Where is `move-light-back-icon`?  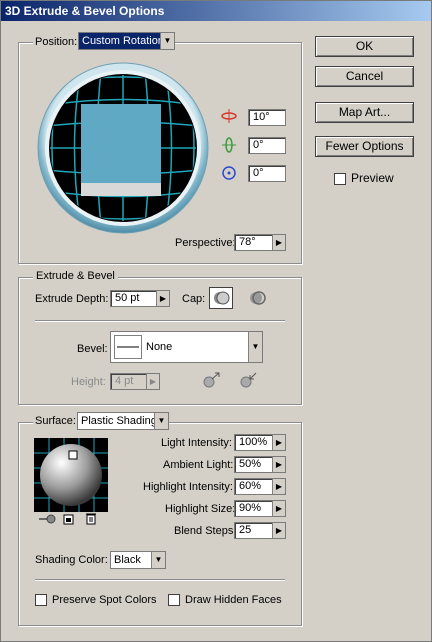
move-light-back-icon is located at coordinates (48, 519).